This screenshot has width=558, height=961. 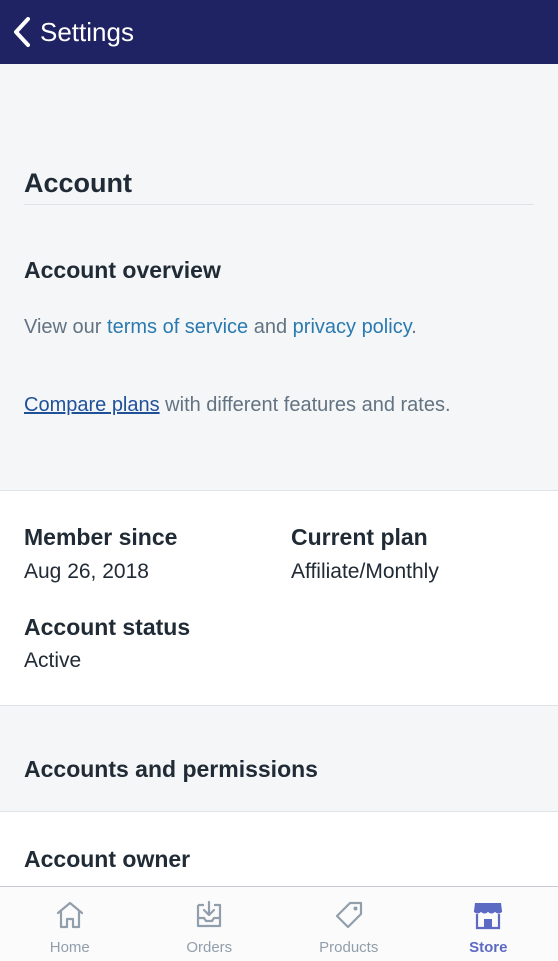 I want to click on terms-of-service-link: terms of service, so click(x=177, y=327).